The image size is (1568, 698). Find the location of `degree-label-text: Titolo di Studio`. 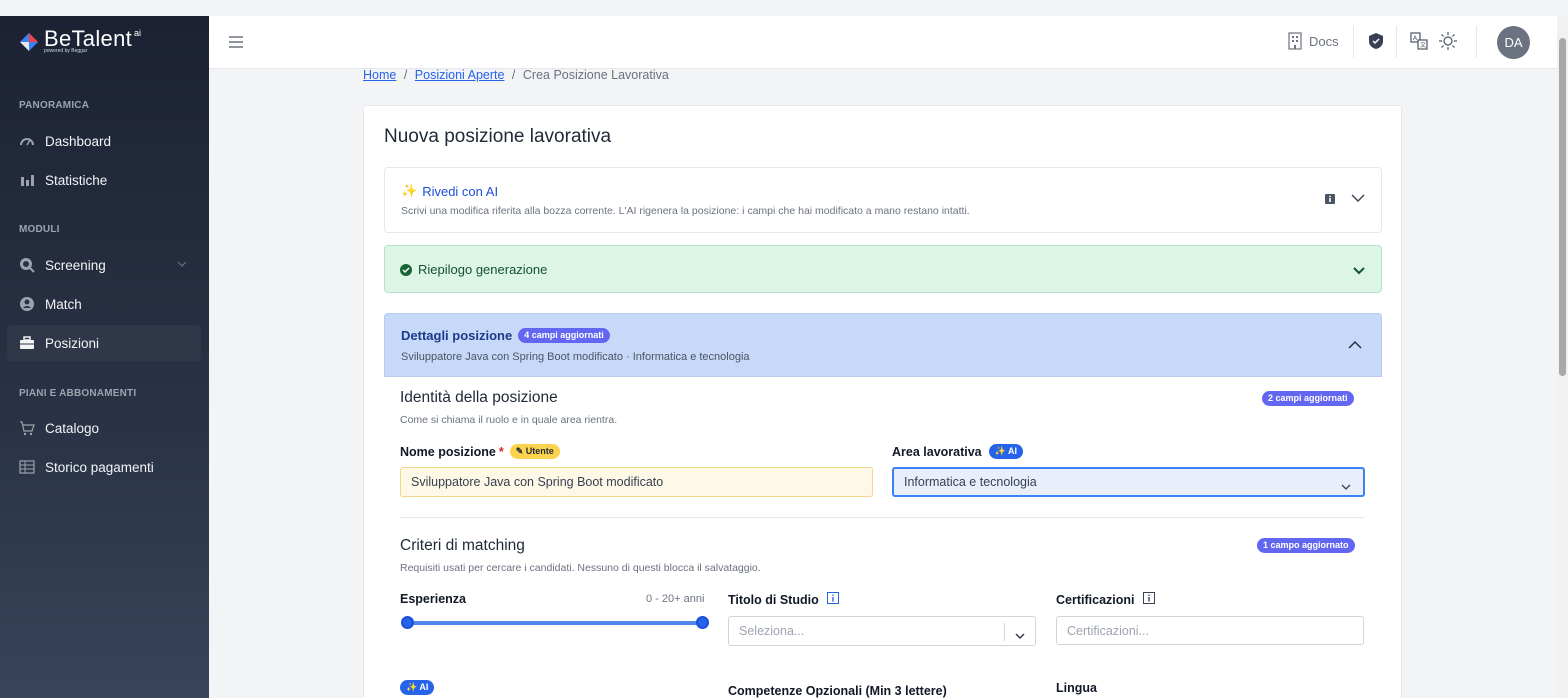

degree-label-text: Titolo di Studio is located at coordinates (773, 599).